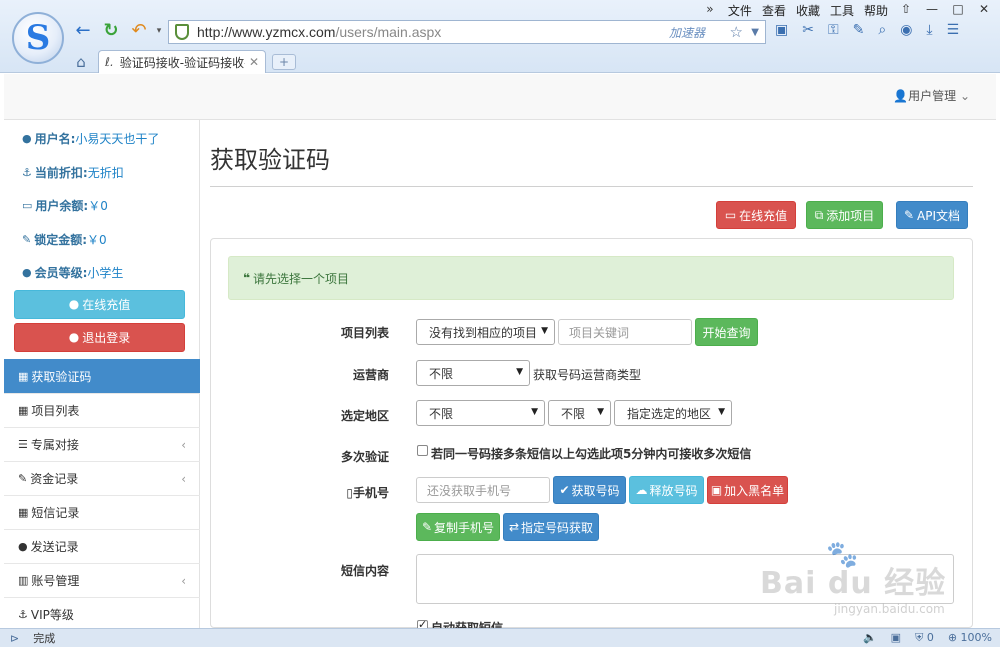 Image resolution: width=1000 pixels, height=647 pixels. Describe the element at coordinates (876, 10) in the screenshot. I see `menu-help: 帮助` at that location.